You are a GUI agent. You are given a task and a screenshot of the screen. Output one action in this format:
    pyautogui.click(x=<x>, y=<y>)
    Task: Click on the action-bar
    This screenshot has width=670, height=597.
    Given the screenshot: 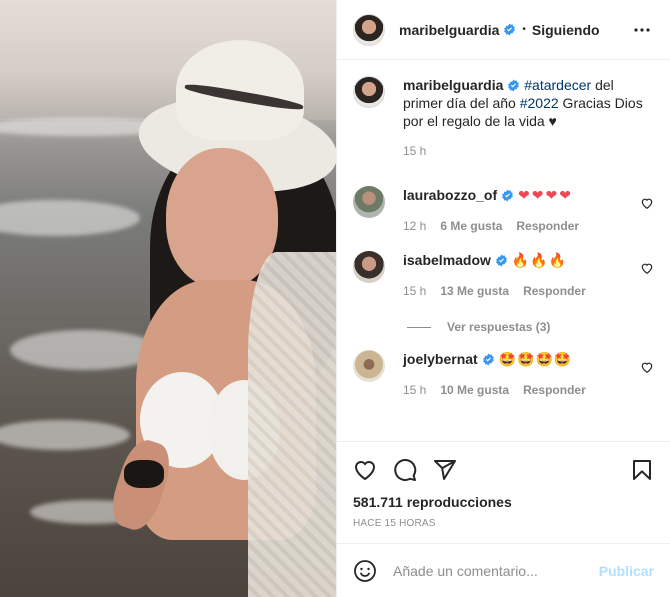 What is the action you would take?
    pyautogui.click(x=503, y=470)
    